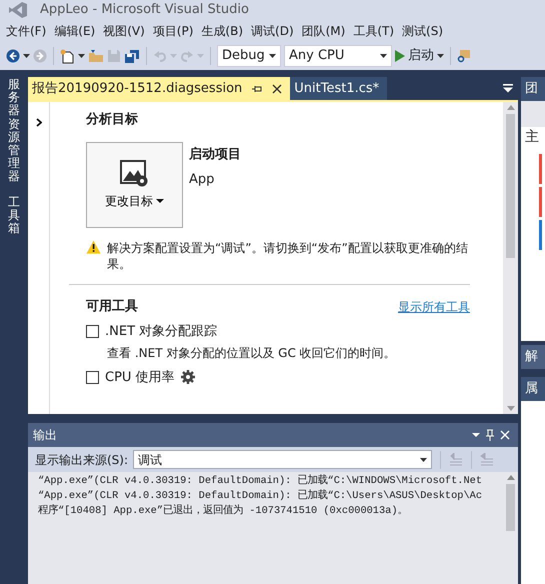 Image resolution: width=545 pixels, height=584 pixels. I want to click on panel-heading: 主, so click(532, 137).